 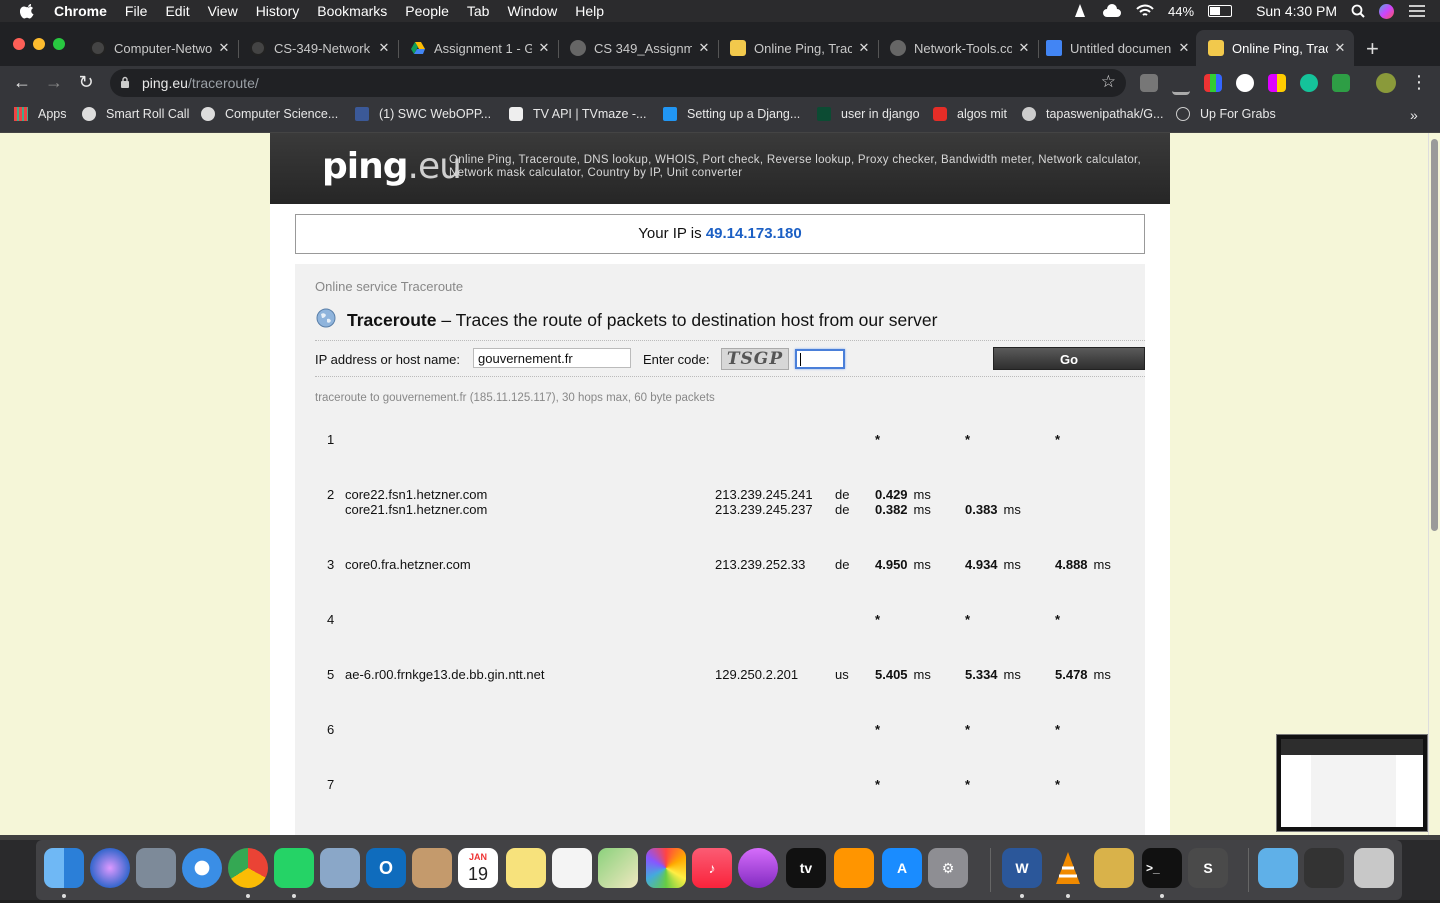 What do you see at coordinates (1245, 83) in the screenshot?
I see `extension-circle-icon` at bounding box center [1245, 83].